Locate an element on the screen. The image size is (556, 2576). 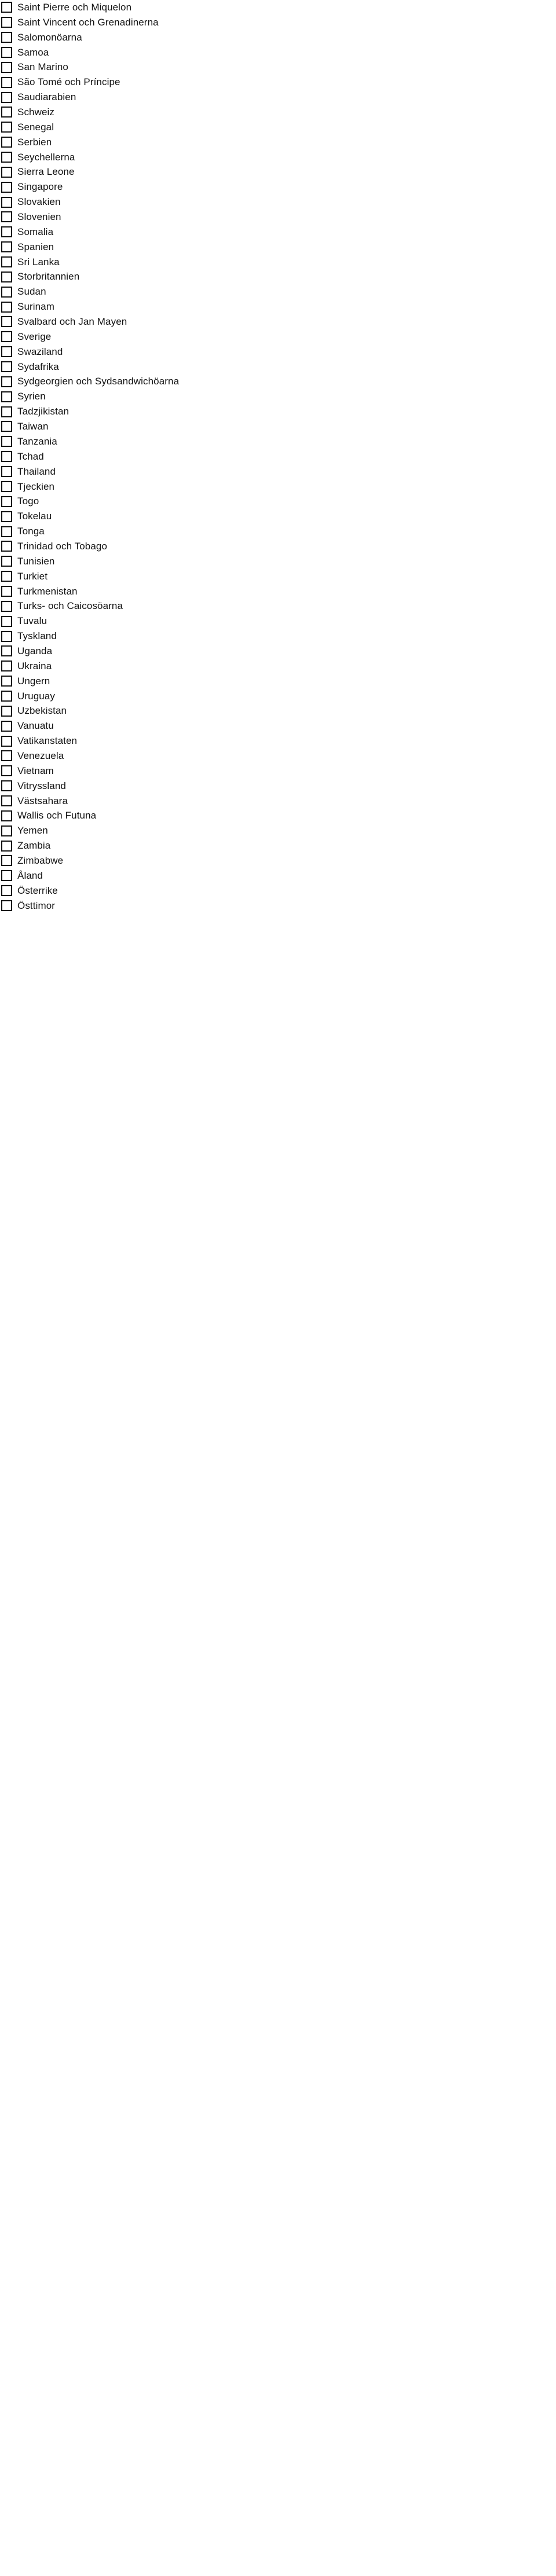
country-list-item: Sydafrika is located at coordinates (278, 367).